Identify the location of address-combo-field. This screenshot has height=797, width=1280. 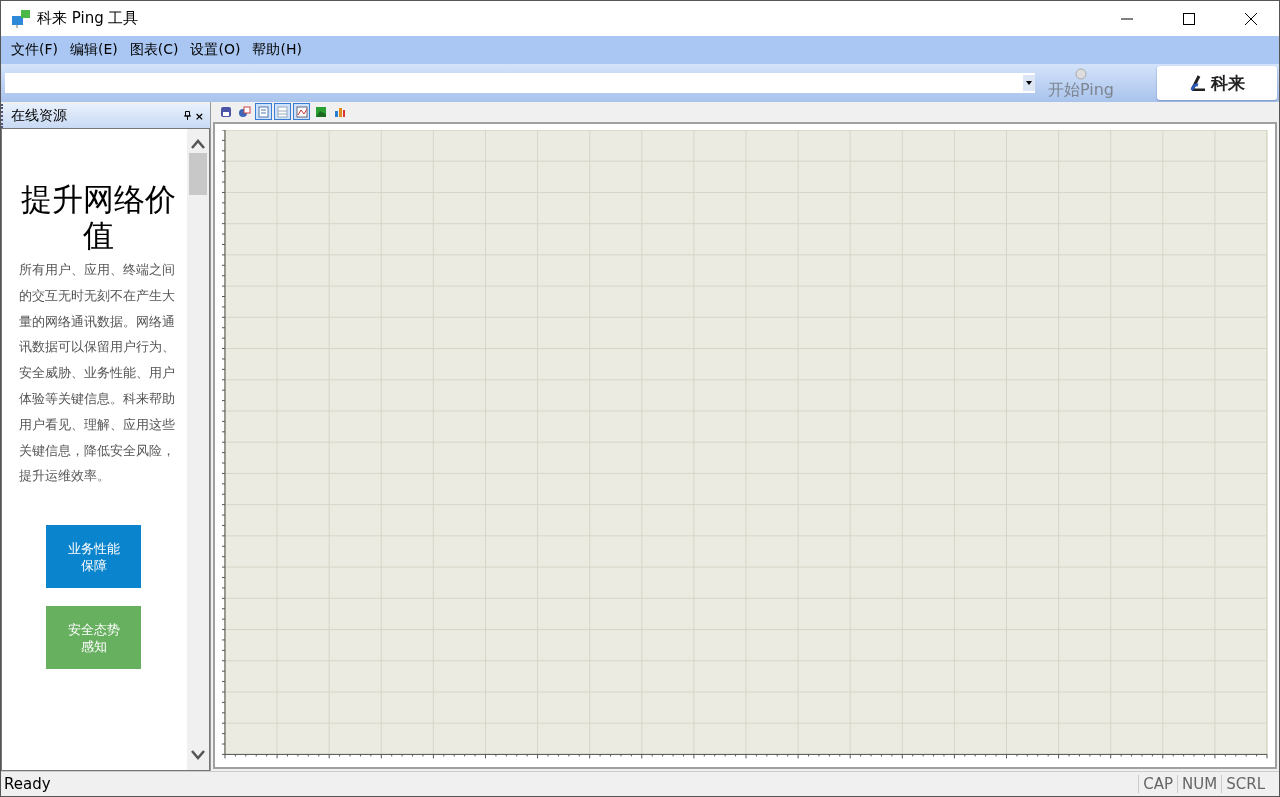
(520, 83).